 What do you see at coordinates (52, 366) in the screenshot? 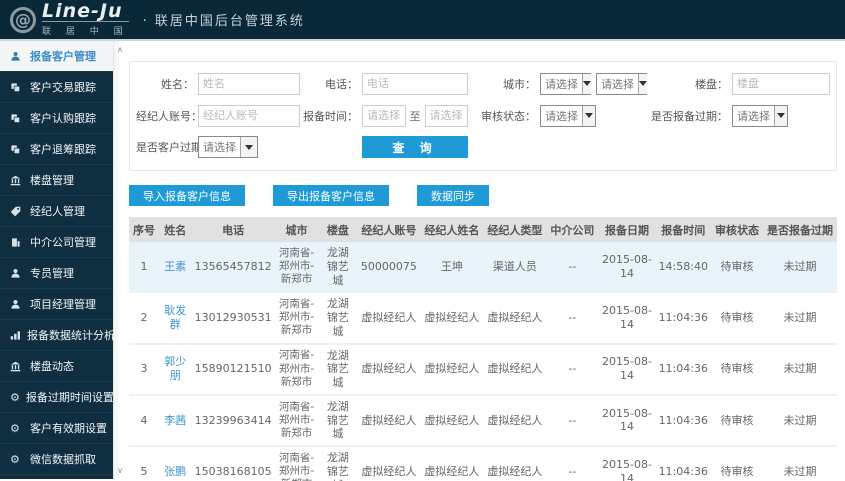
I see `sidebar-item-label: 楼盘动态` at bounding box center [52, 366].